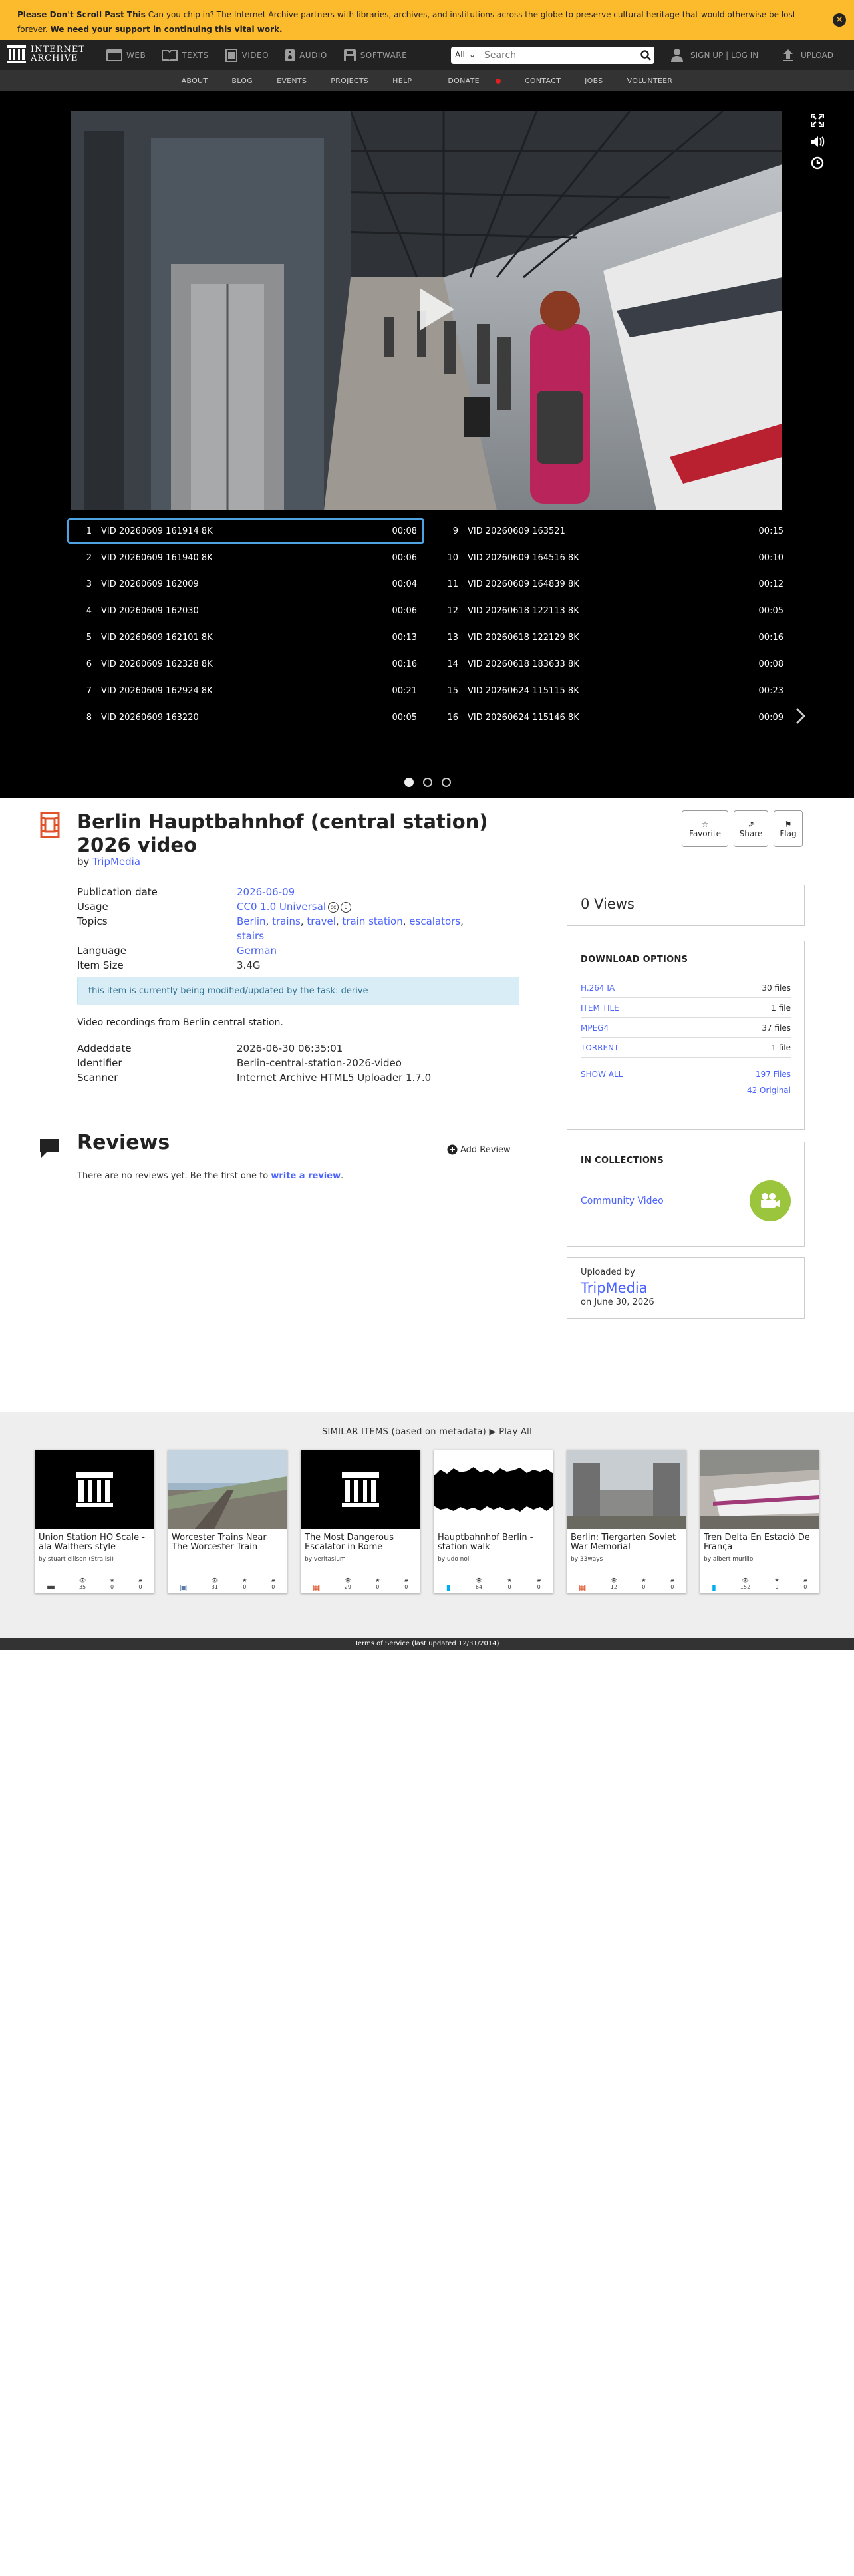  What do you see at coordinates (465, 55) in the screenshot?
I see `search-scope-select: All ⌄` at bounding box center [465, 55].